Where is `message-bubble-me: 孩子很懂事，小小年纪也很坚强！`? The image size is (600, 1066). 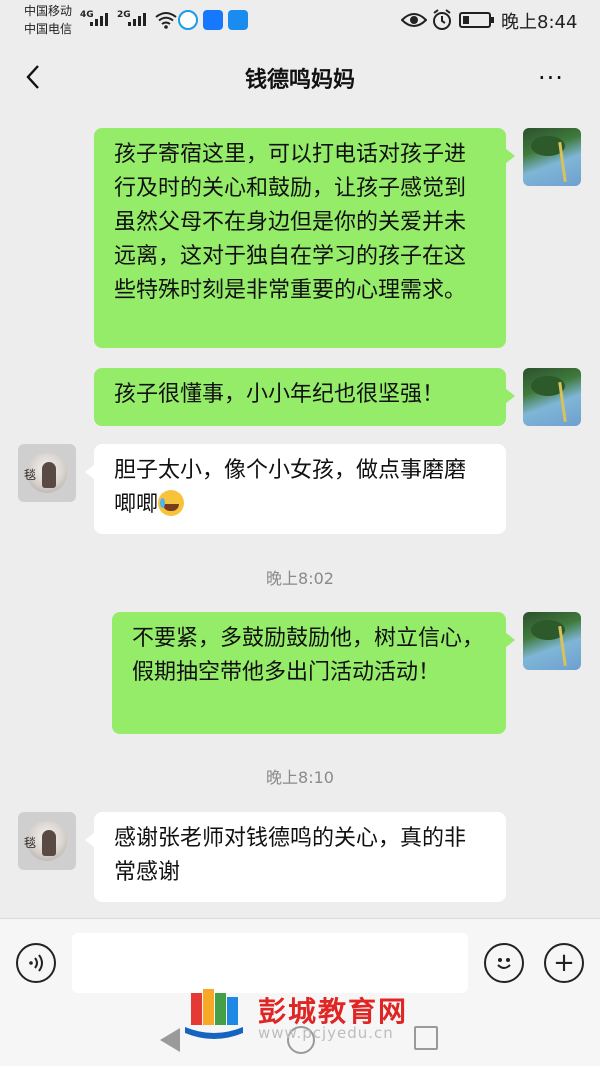
message-bubble-me: 孩子很懂事，小小年纪也很坚强！ is located at coordinates (304, 397).